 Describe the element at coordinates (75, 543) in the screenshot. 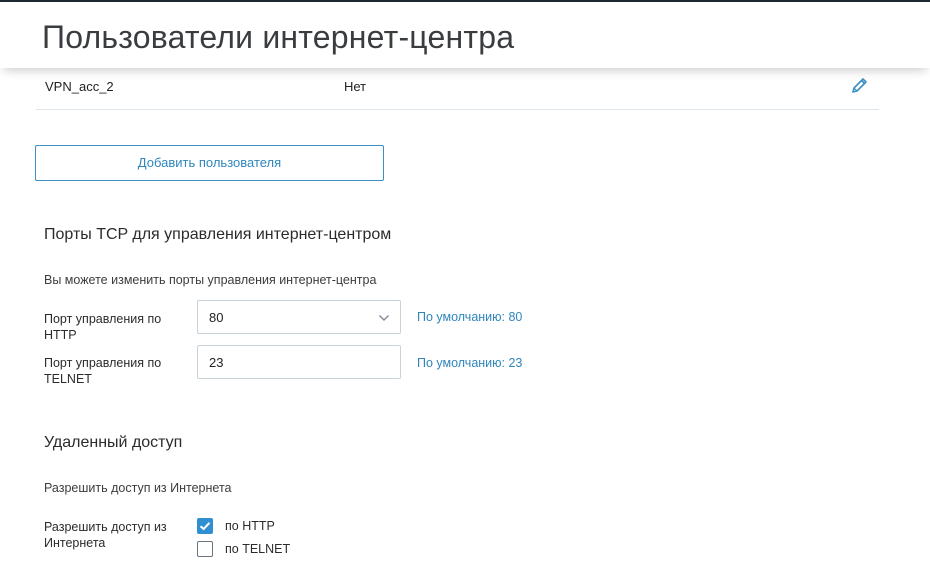

I see `remote-access-label-line2: Интернета` at that location.